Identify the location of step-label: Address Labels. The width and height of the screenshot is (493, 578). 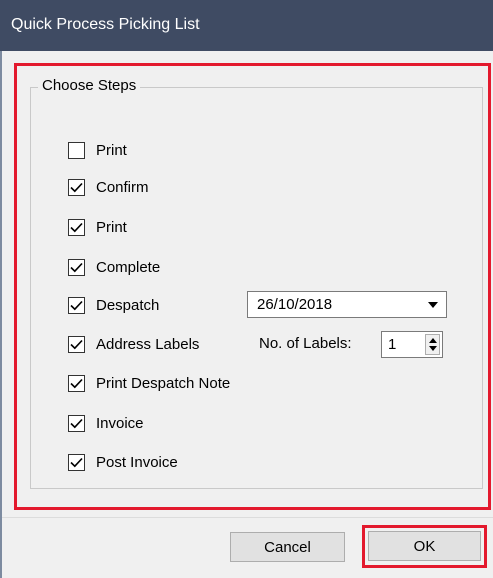
(148, 344).